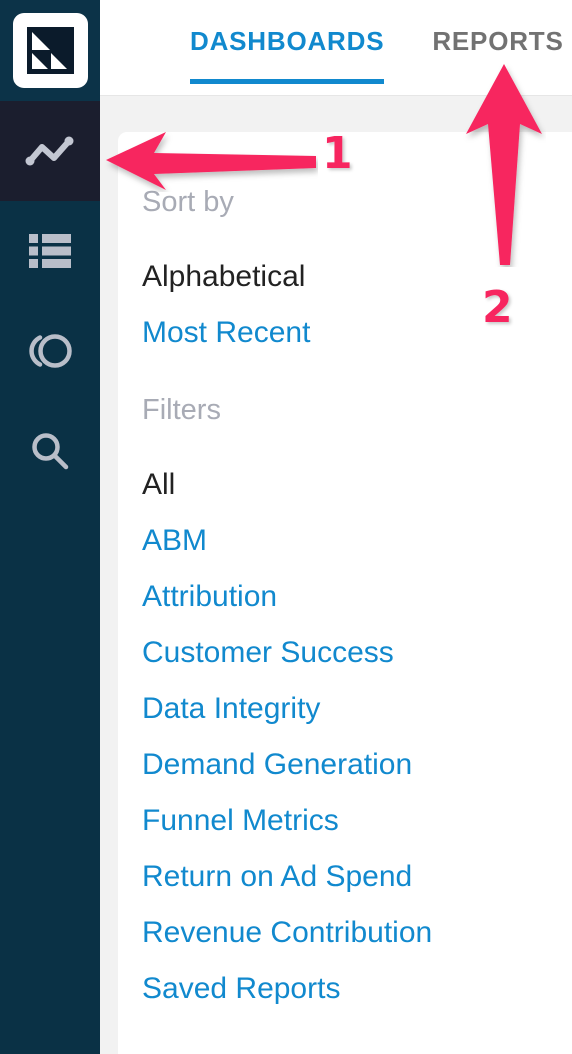 This screenshot has width=572, height=1054. Describe the element at coordinates (240, 821) in the screenshot. I see `filter-option-funnel-metrics: Funnel Metrics` at that location.